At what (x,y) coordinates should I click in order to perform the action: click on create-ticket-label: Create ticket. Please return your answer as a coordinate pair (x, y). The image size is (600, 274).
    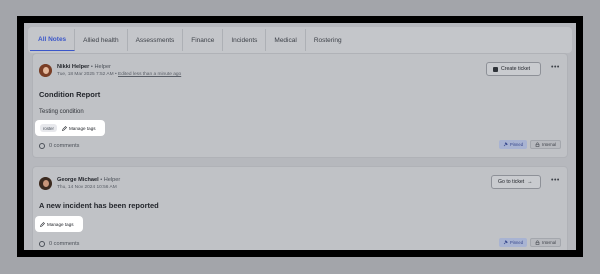
    Looking at the image, I should click on (516, 69).